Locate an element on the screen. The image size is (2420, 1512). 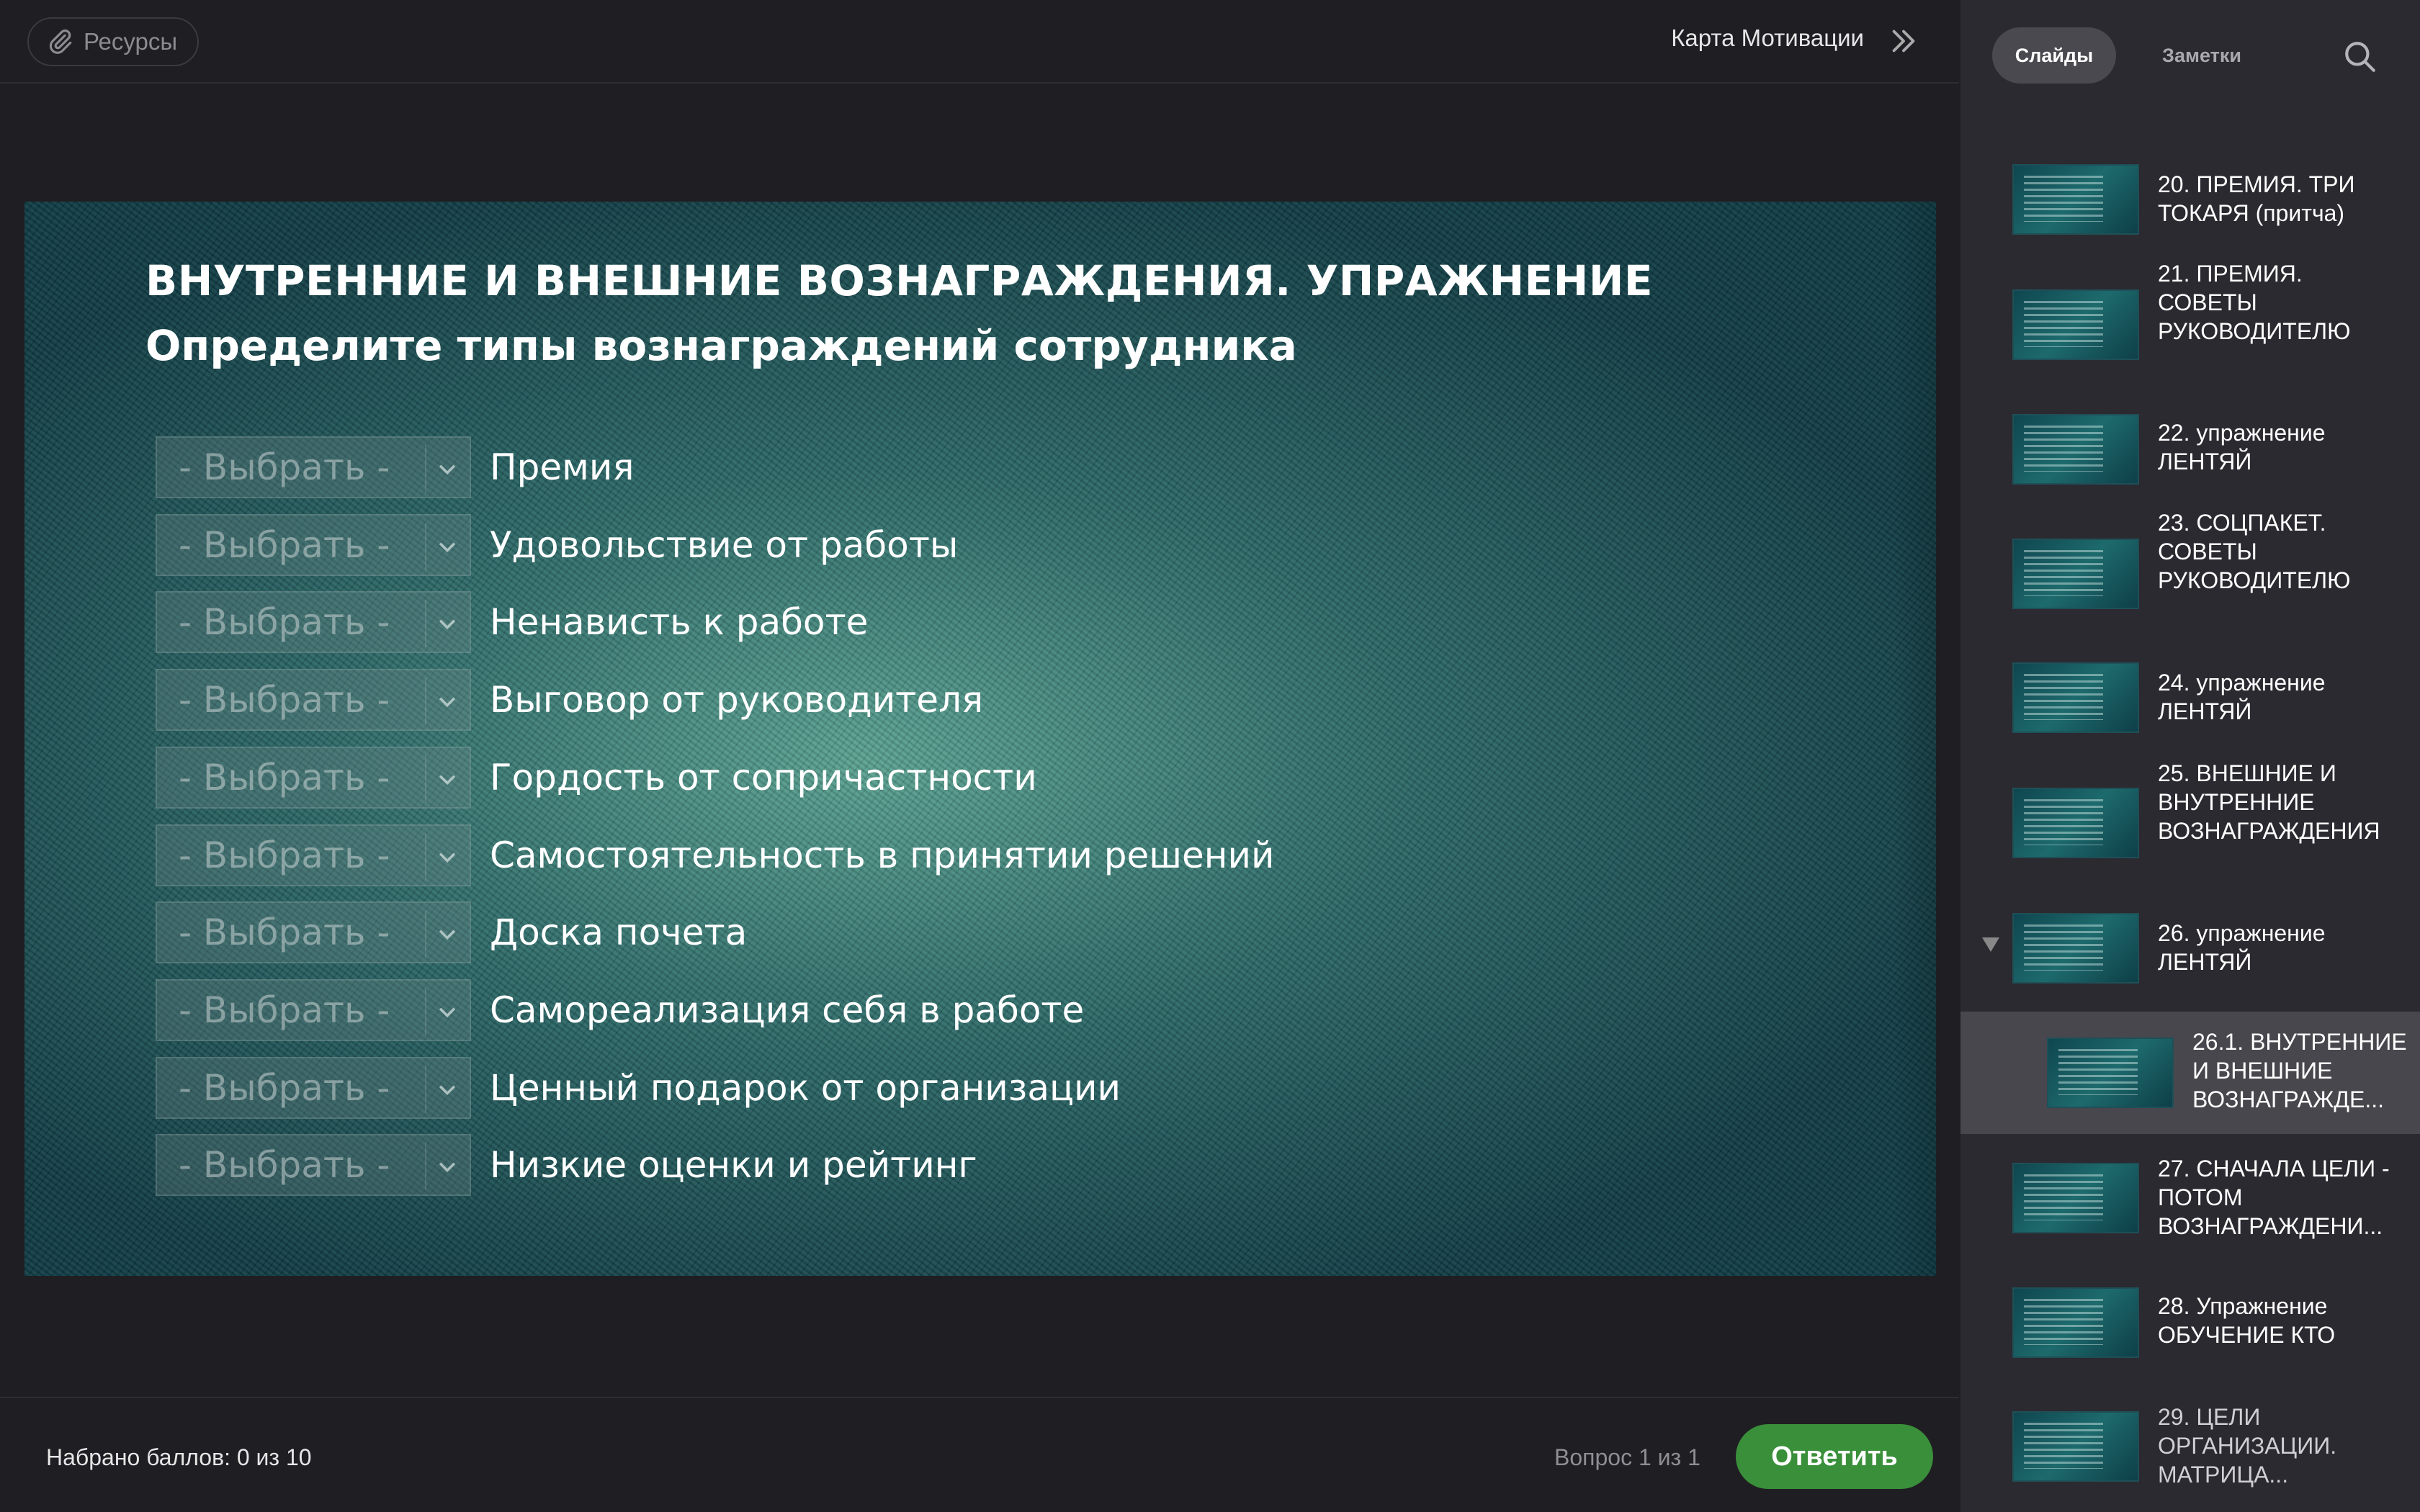
slide-list-item-title: 20. ПРЕМИЯ. ТРИ ТОКАРЯ (притча) is located at coordinates (2256, 198).